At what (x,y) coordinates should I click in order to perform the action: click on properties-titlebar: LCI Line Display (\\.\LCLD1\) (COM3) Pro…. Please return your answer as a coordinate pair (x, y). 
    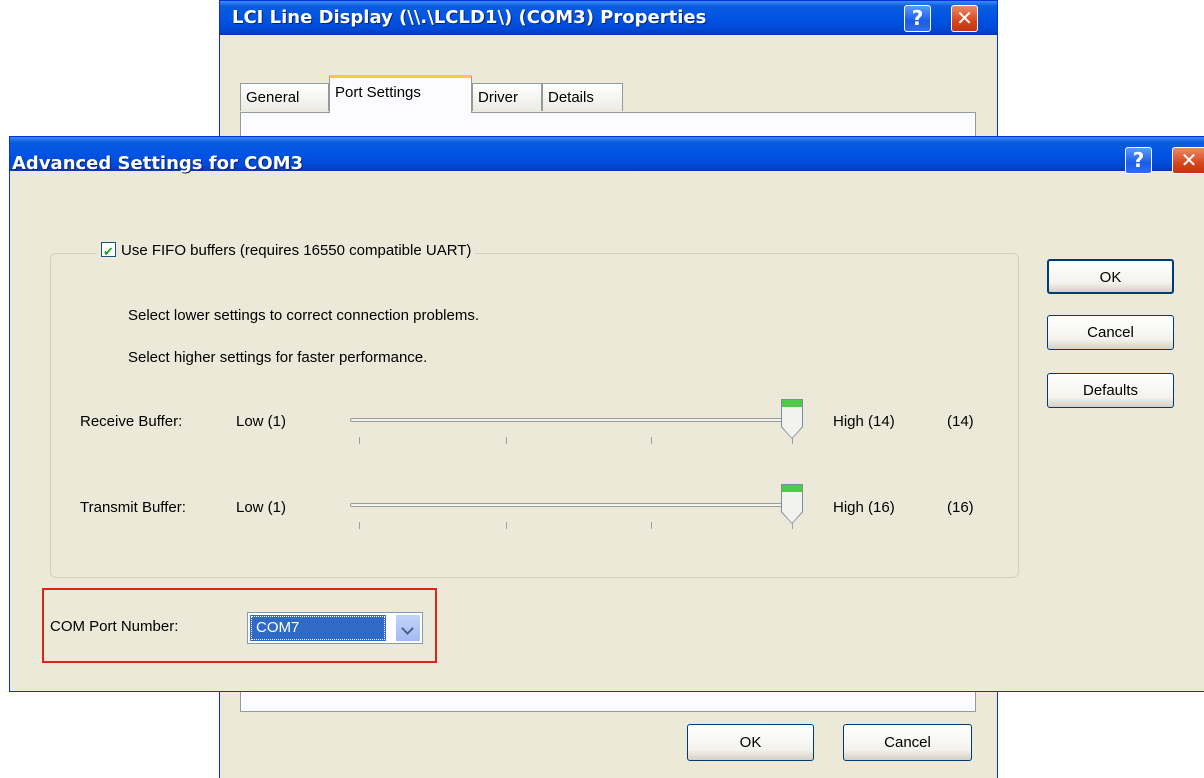
    Looking at the image, I should click on (608, 18).